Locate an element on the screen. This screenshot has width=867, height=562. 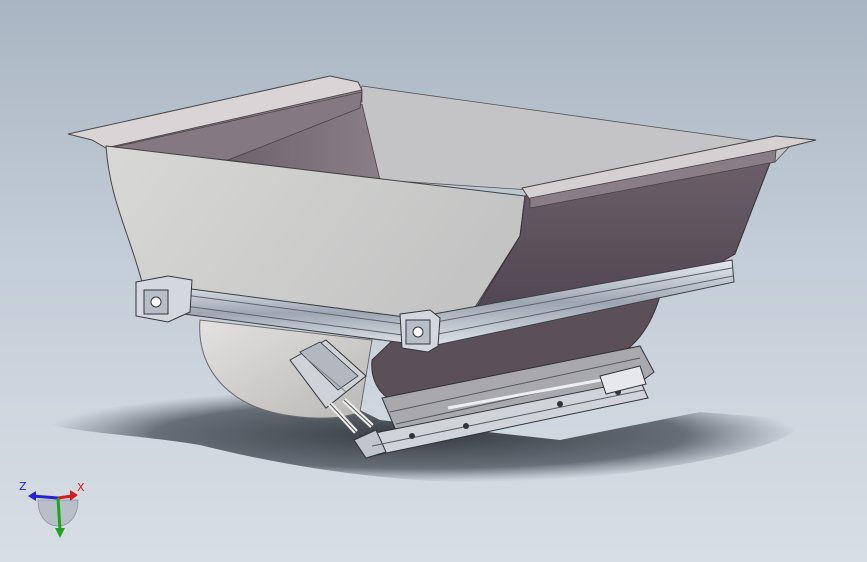
y-axis-arrow is located at coordinates (60, 533).